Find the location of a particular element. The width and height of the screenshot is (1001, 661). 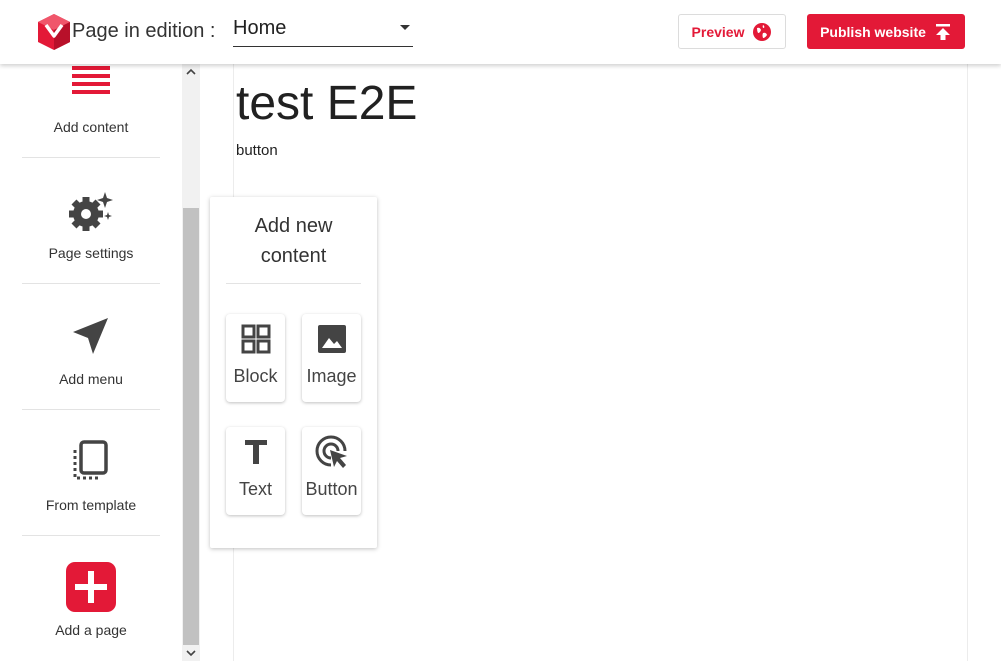

add-content-popup: Add new content Block Image Text Button is located at coordinates (293, 372).